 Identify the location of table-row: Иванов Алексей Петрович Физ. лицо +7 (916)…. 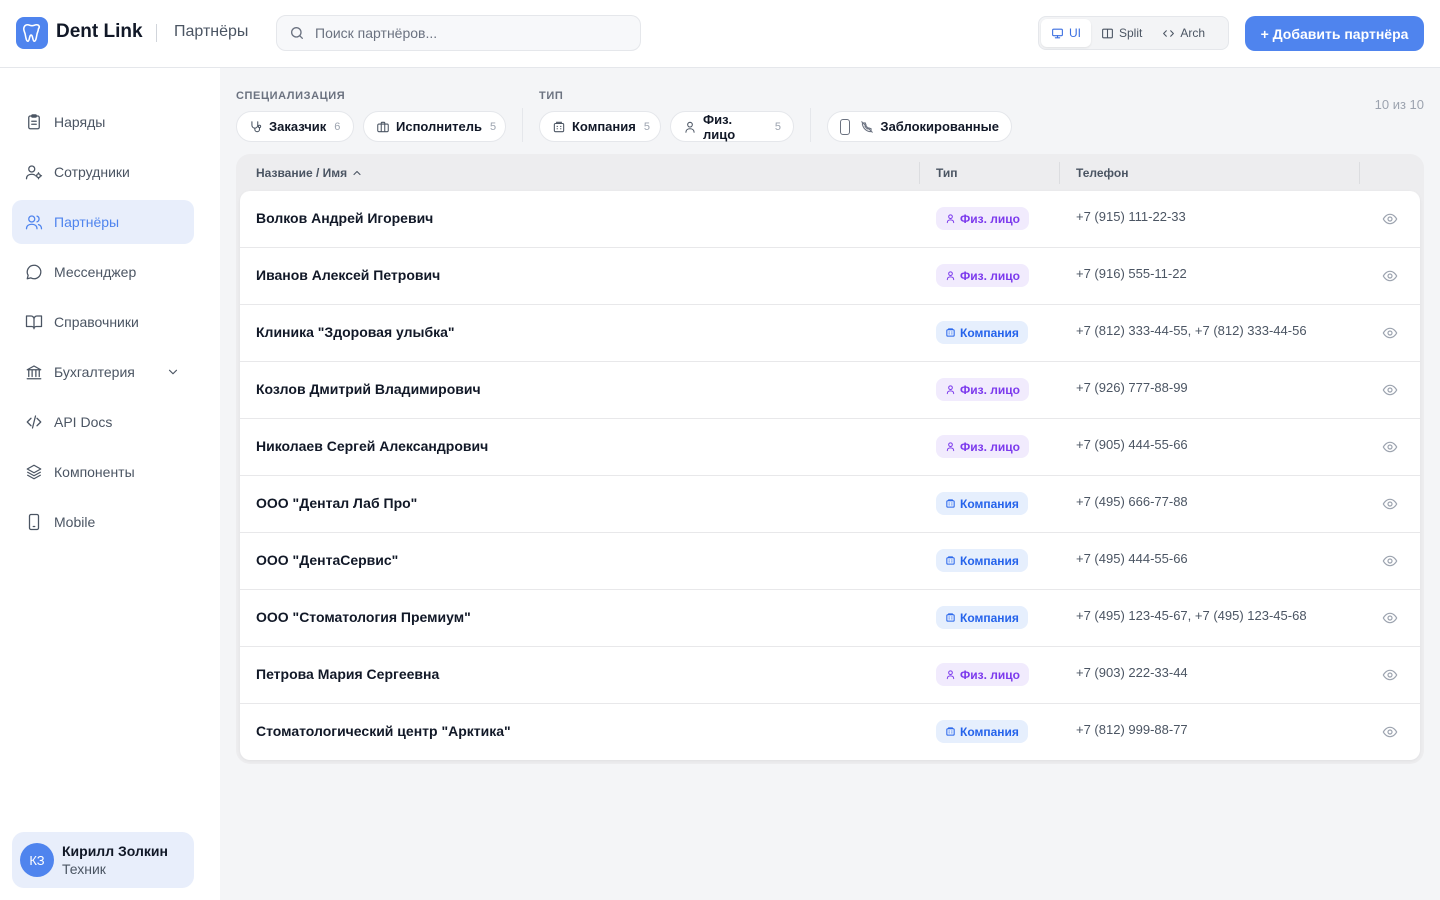
(830, 276).